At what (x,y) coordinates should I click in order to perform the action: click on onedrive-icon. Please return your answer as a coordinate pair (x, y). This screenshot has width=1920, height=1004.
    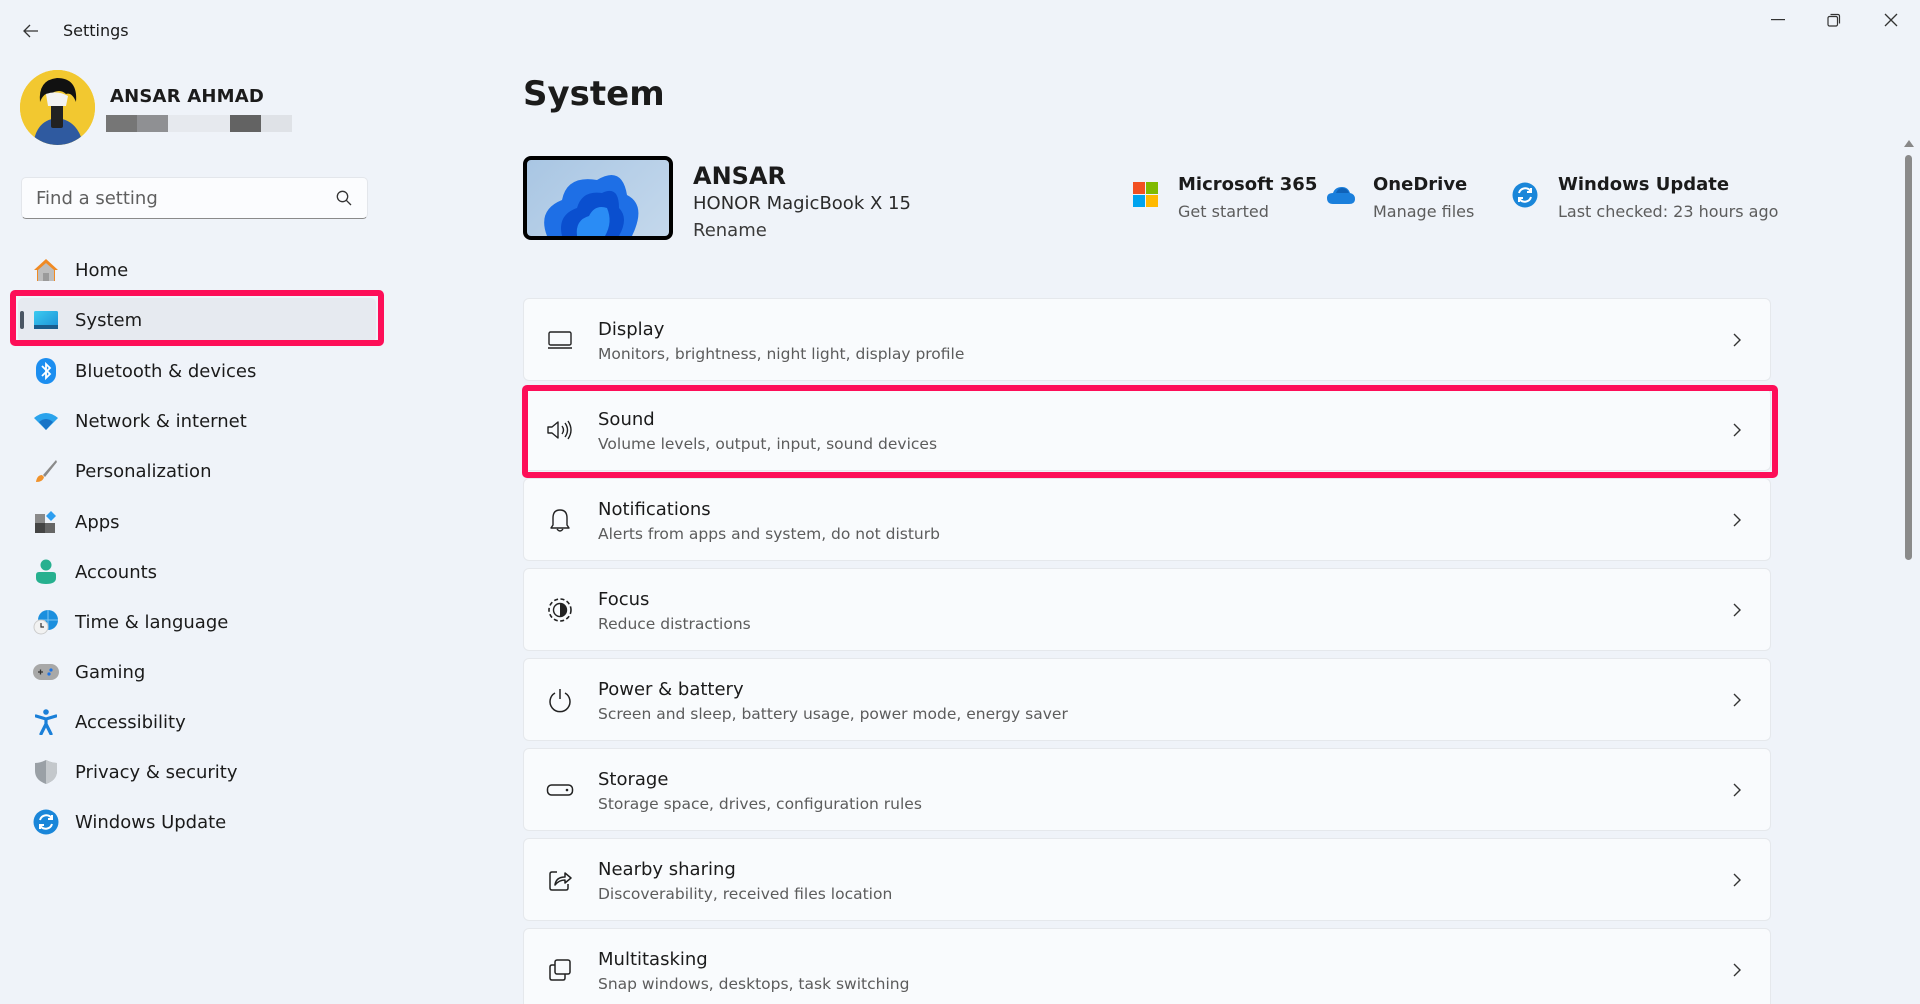
    Looking at the image, I should click on (1341, 195).